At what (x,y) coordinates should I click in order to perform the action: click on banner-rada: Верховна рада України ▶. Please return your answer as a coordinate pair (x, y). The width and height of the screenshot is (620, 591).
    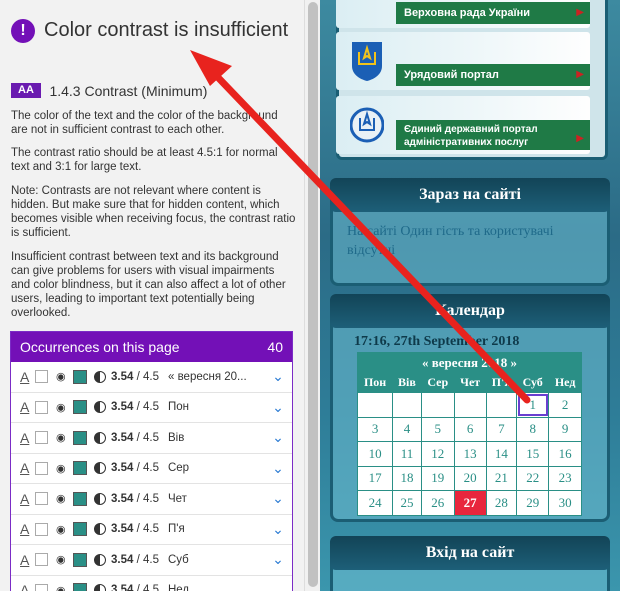
    Looking at the image, I should click on (463, 14).